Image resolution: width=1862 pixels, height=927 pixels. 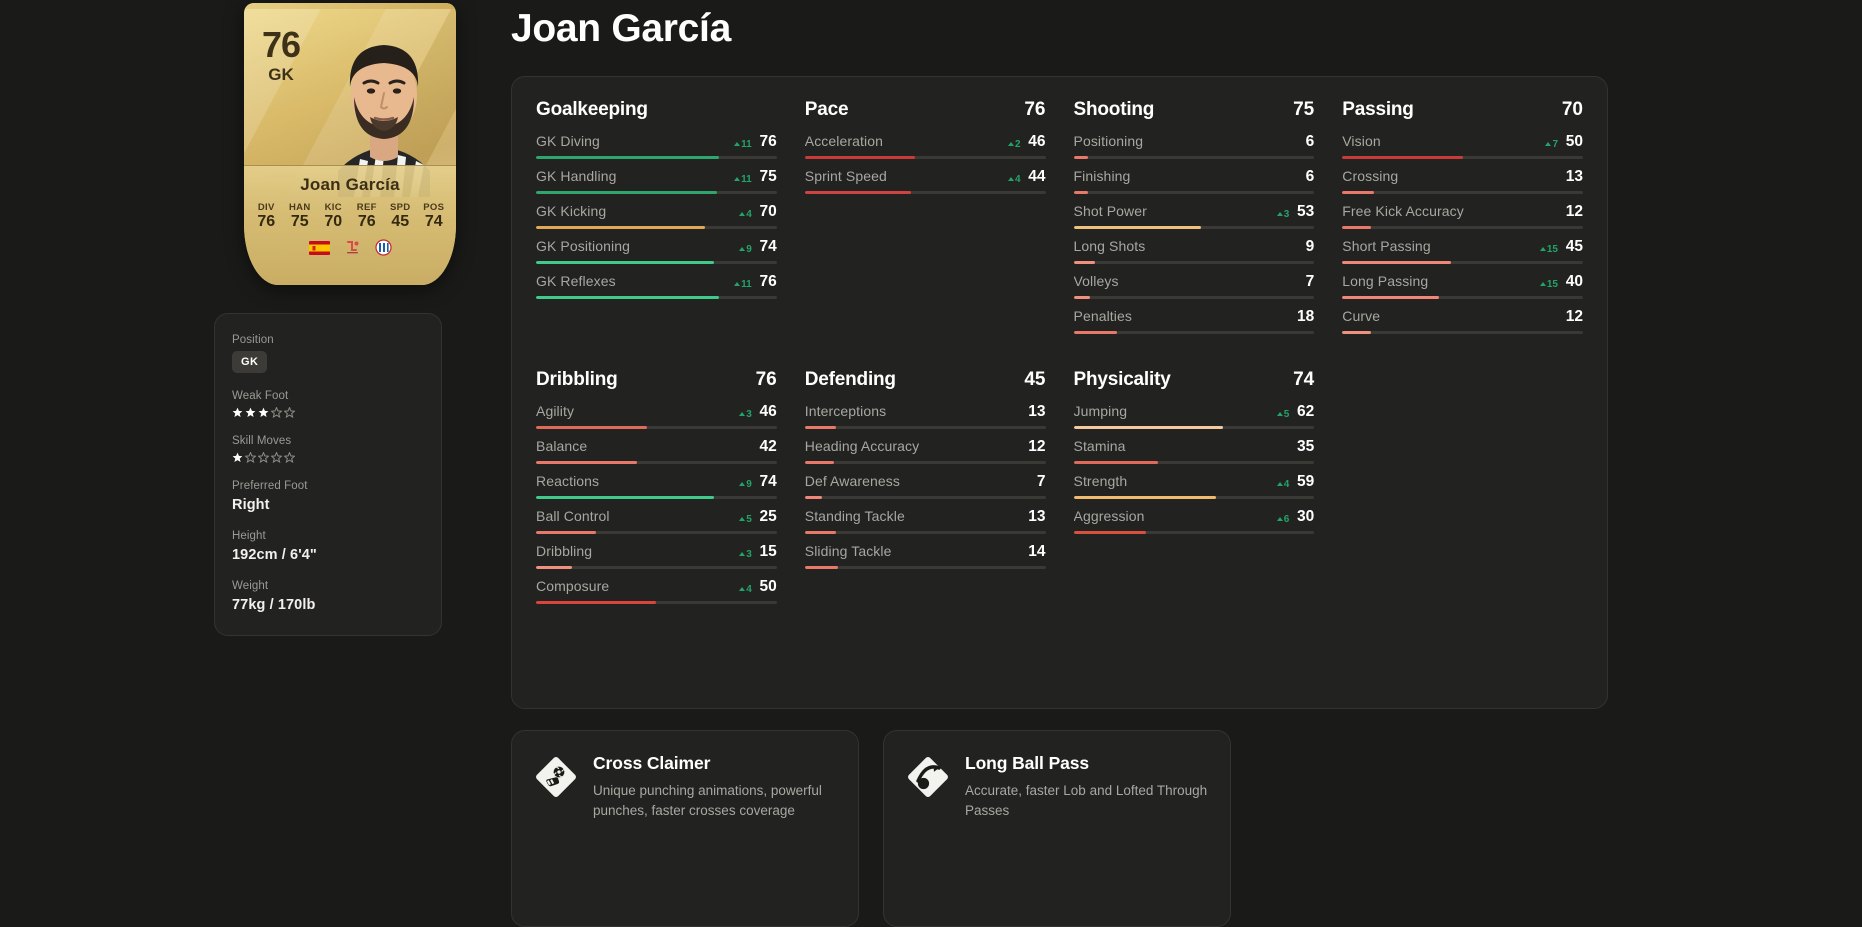 What do you see at coordinates (925, 221) in the screenshot?
I see `stat-category: Pace 76 Acceleration 2 46 Sprint Speed 4 44` at bounding box center [925, 221].